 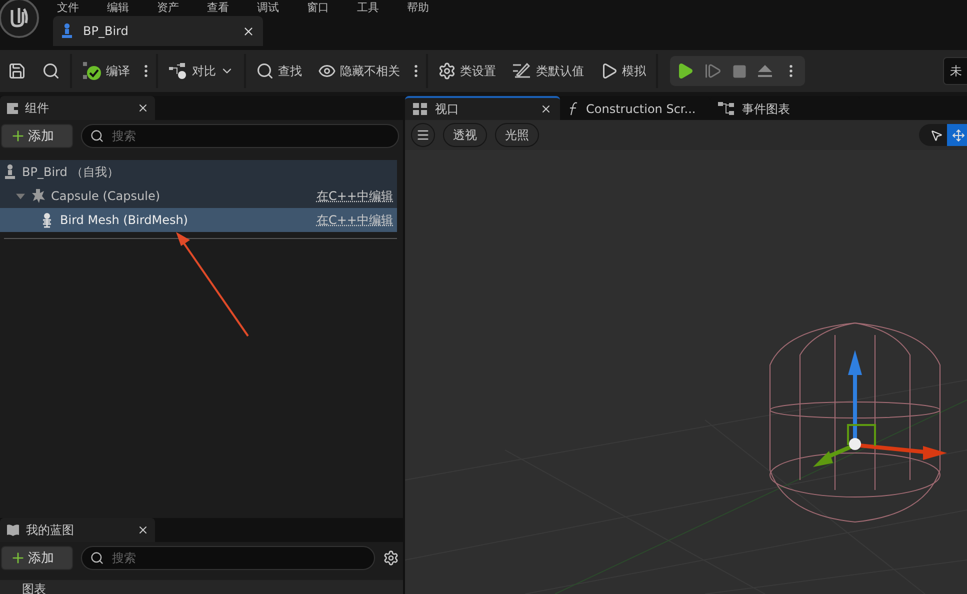 I want to click on class-settings-button: 类设置, so click(x=467, y=71).